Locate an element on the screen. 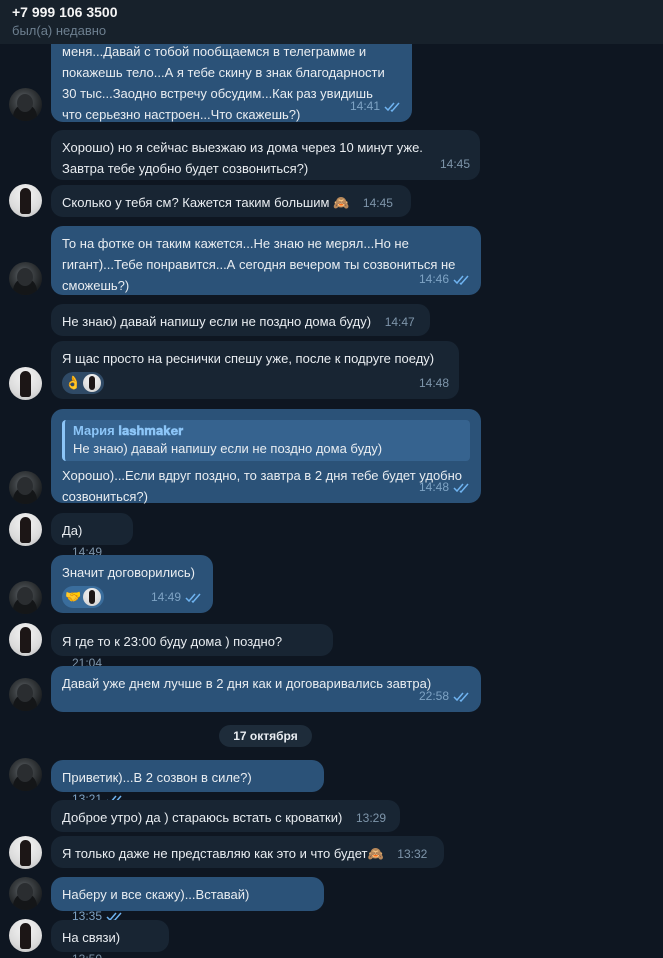  message-time: 22:58 is located at coordinates (433, 696).